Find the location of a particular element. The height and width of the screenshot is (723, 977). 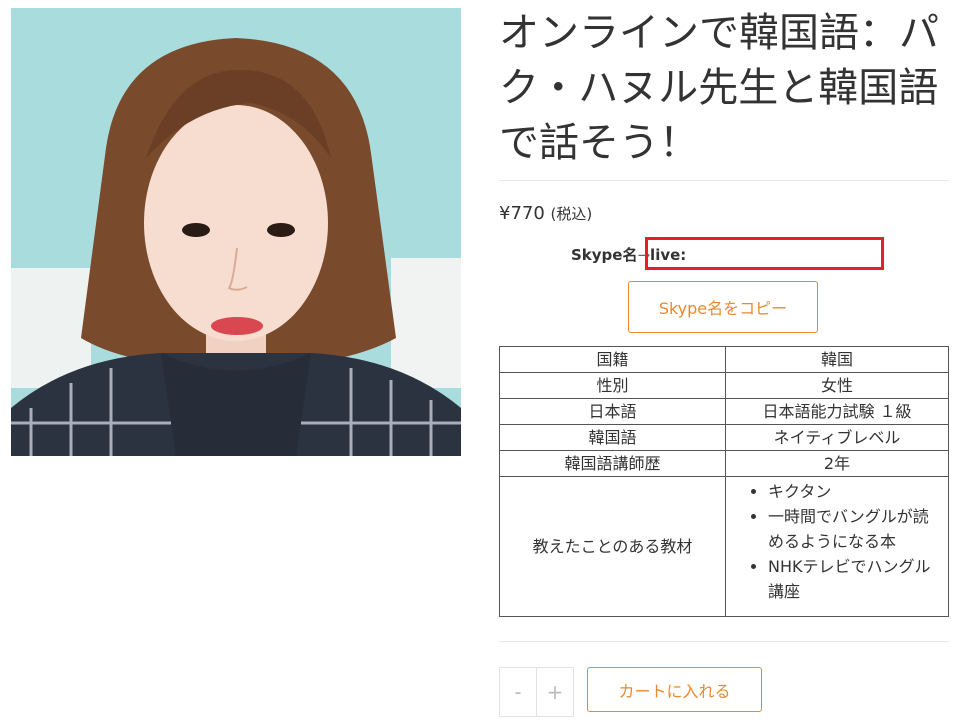

table-row: 韓国語講師歴 2年 is located at coordinates (724, 463).